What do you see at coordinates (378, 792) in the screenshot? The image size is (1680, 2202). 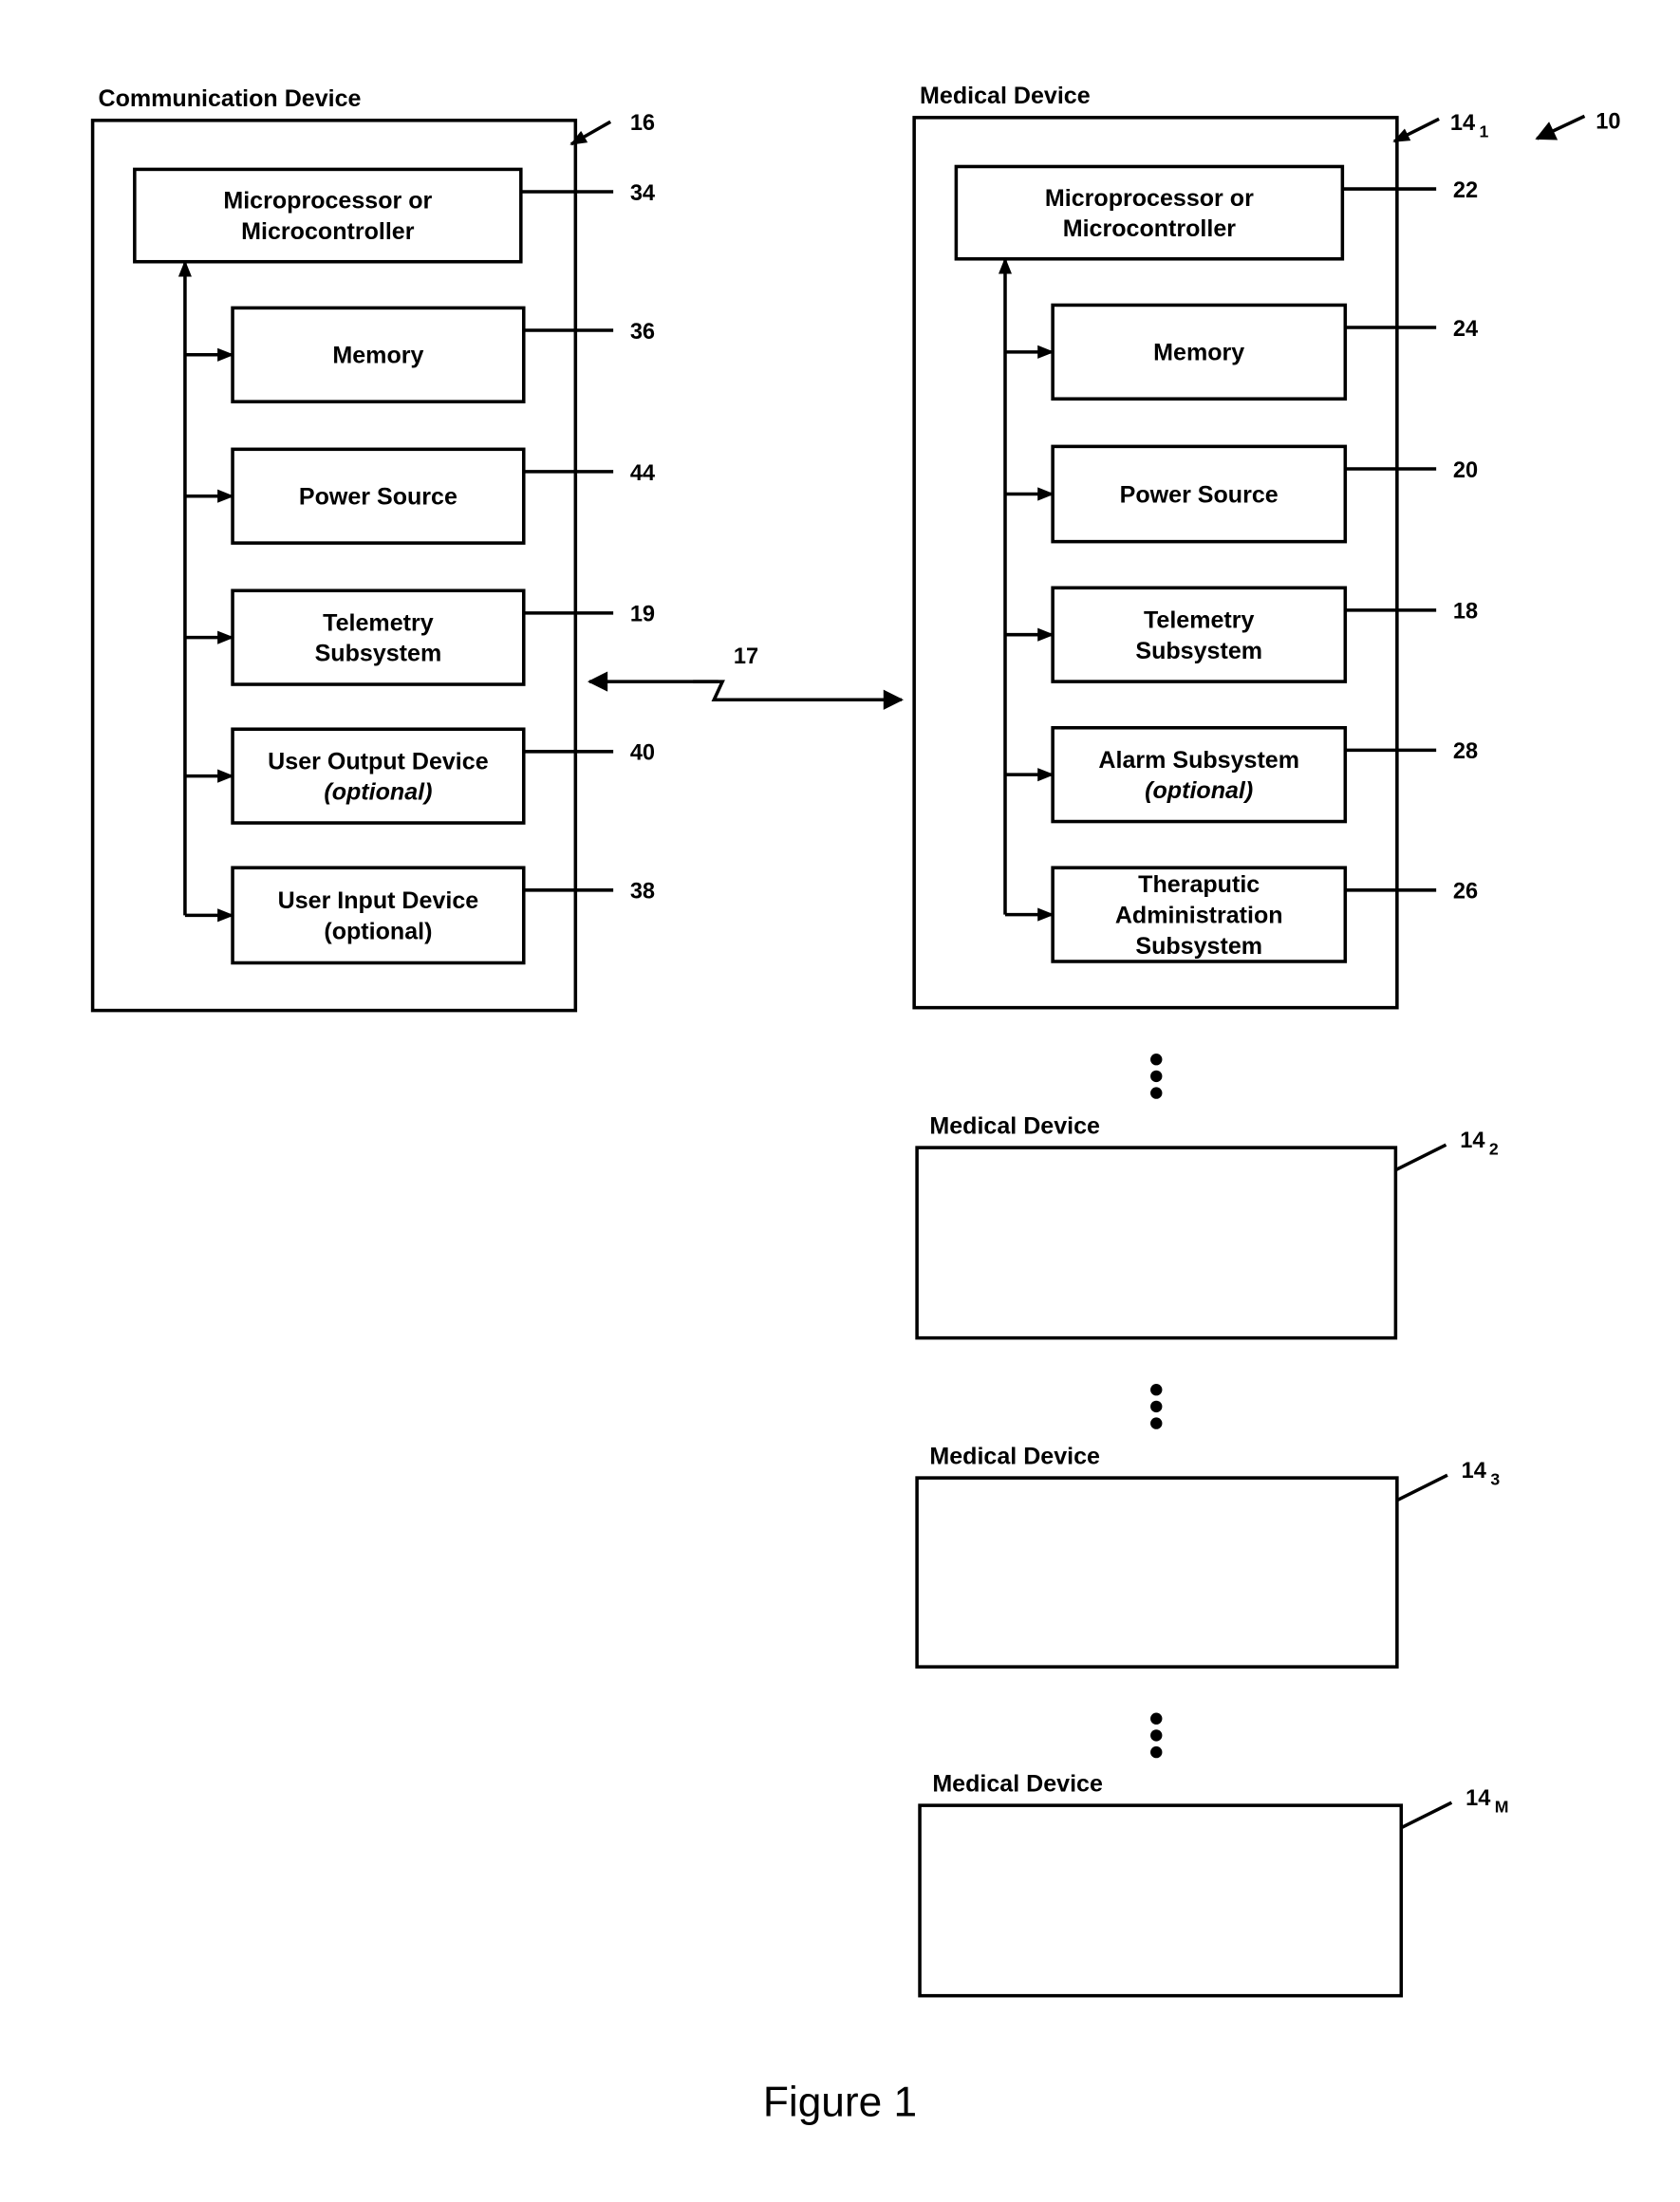 I see `communication-device-block-5-label: (optional)` at bounding box center [378, 792].